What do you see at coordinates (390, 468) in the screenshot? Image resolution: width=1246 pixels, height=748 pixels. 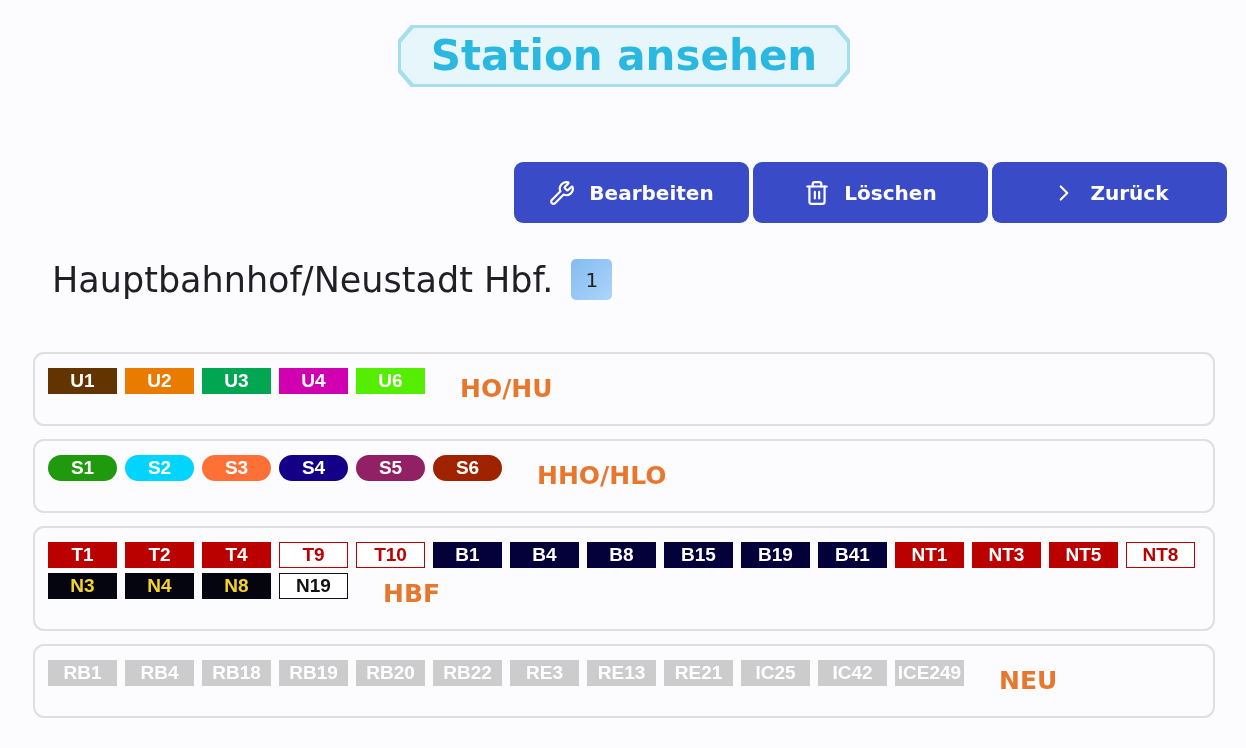 I see `line-label: S5` at bounding box center [390, 468].